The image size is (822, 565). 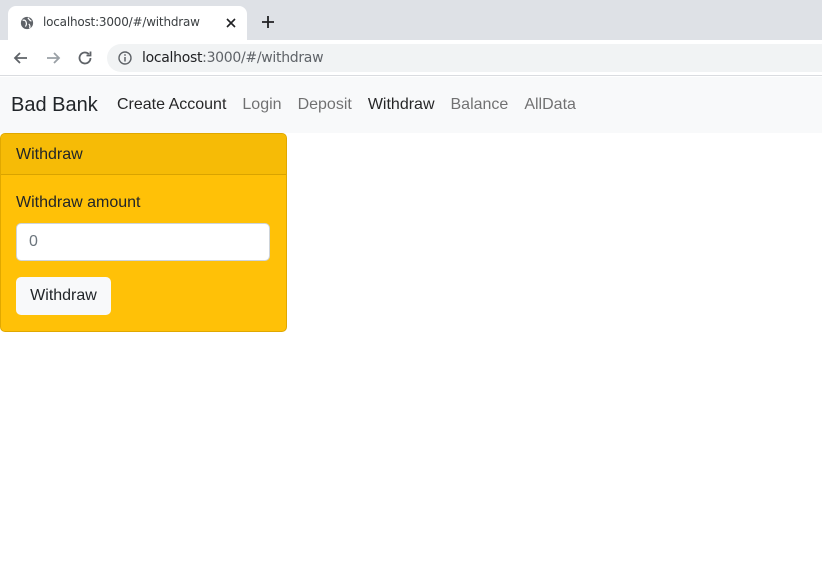 What do you see at coordinates (78, 202) in the screenshot?
I see `withdraw-amount-label: Withdraw amount` at bounding box center [78, 202].